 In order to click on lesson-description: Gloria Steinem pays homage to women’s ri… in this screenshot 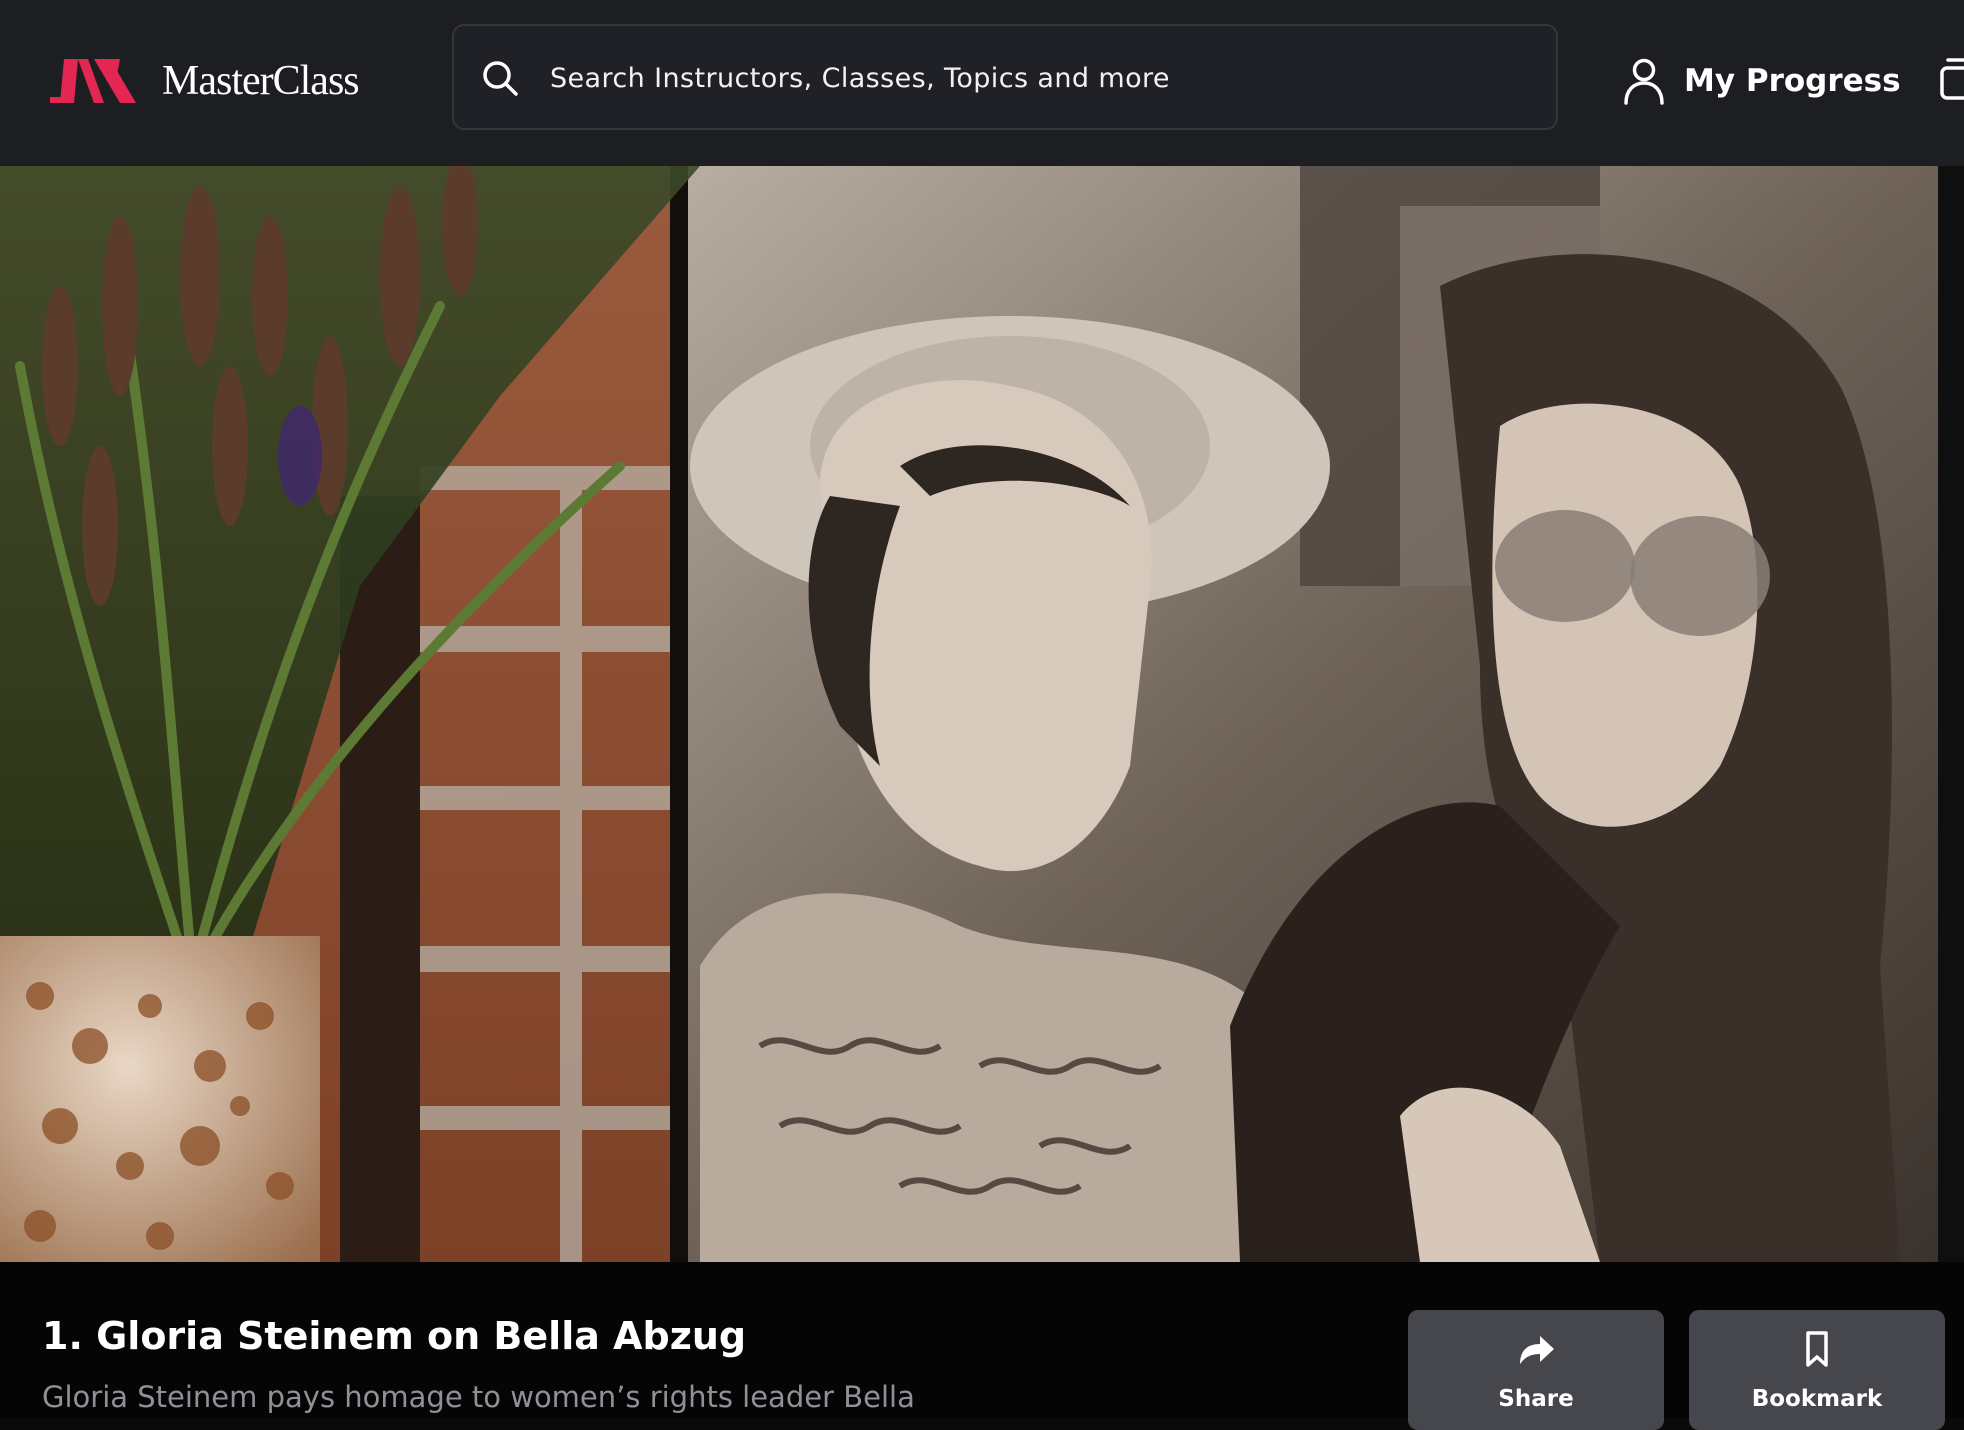, I will do `click(478, 1397)`.